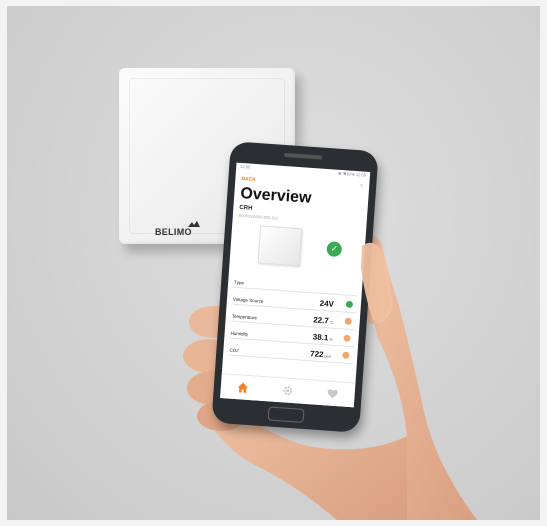 The height and width of the screenshot is (526, 547). Describe the element at coordinates (375, 281) in the screenshot. I see `hand-thumb` at that location.